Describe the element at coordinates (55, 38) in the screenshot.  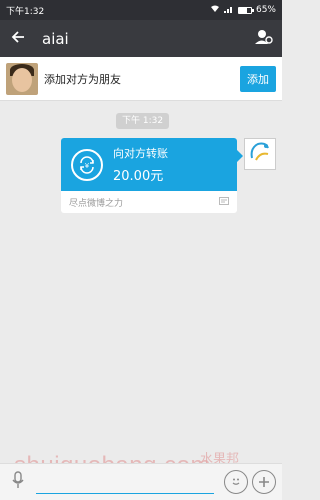
I see `chat-title: aiai` at that location.